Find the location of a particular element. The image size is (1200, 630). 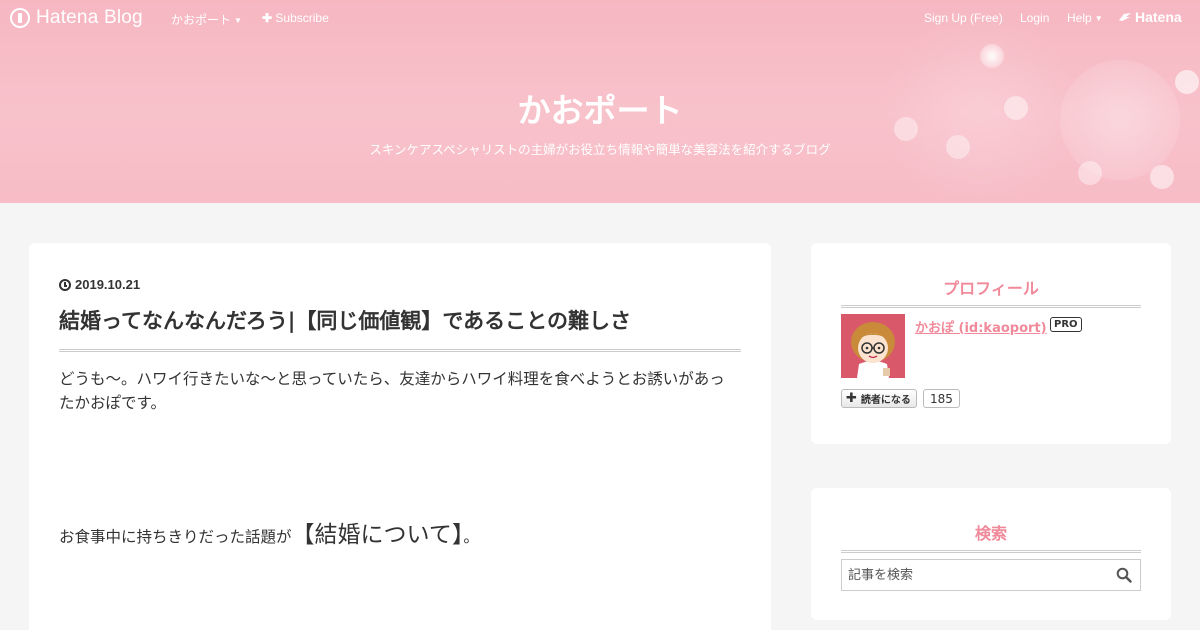

entry-date-text: 2019.10.21 is located at coordinates (108, 284).